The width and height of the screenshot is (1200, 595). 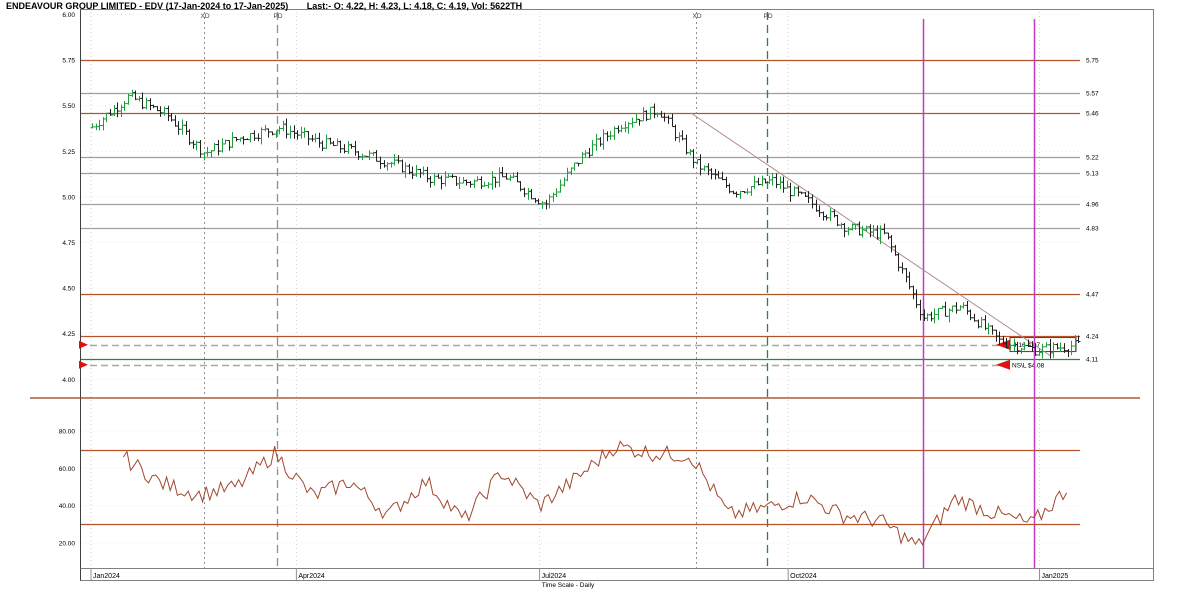 What do you see at coordinates (68, 380) in the screenshot?
I see `price-y-tick-label: 4.00` at bounding box center [68, 380].